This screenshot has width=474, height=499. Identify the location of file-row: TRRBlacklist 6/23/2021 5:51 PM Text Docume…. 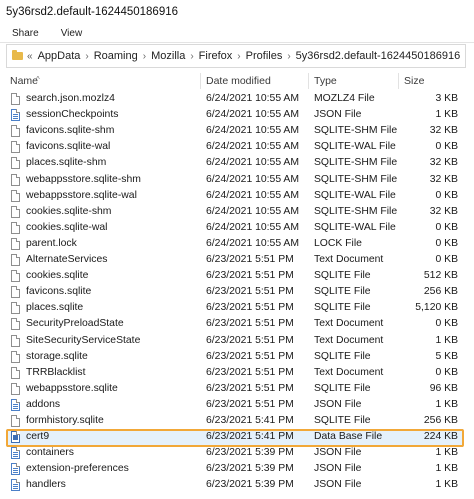
(235, 374).